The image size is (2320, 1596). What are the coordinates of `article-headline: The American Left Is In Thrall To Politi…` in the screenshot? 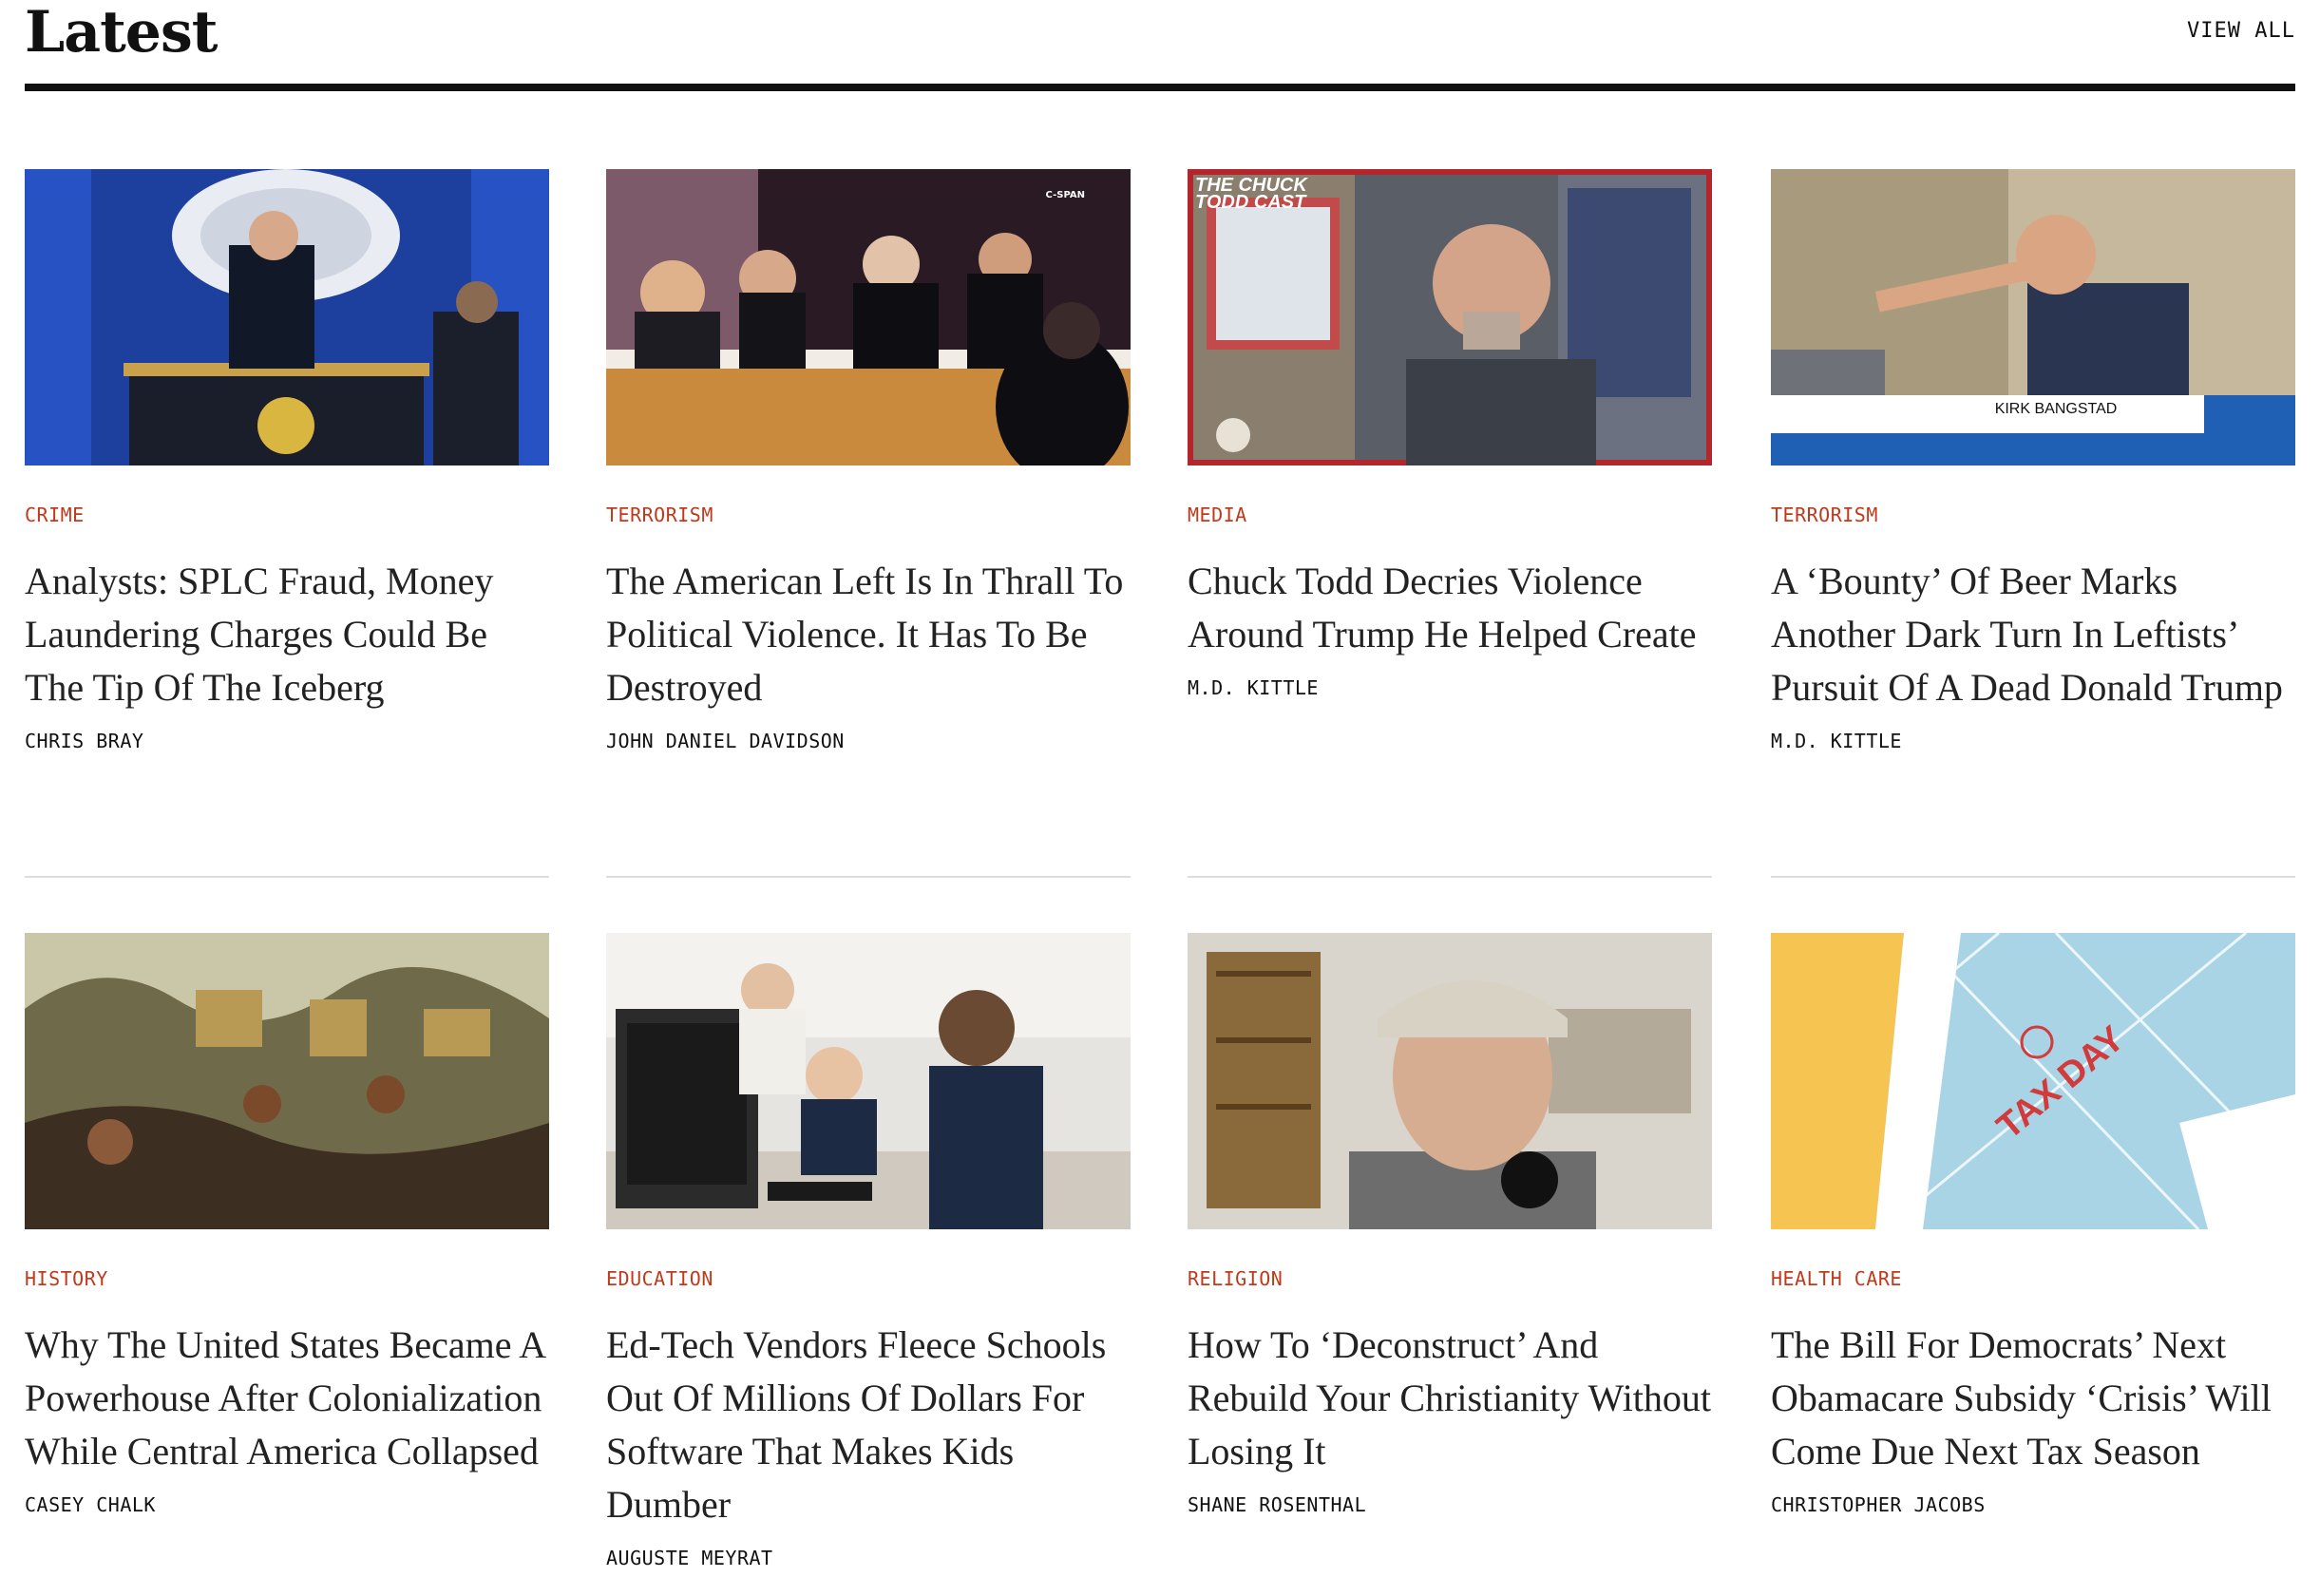 It's located at (868, 634).